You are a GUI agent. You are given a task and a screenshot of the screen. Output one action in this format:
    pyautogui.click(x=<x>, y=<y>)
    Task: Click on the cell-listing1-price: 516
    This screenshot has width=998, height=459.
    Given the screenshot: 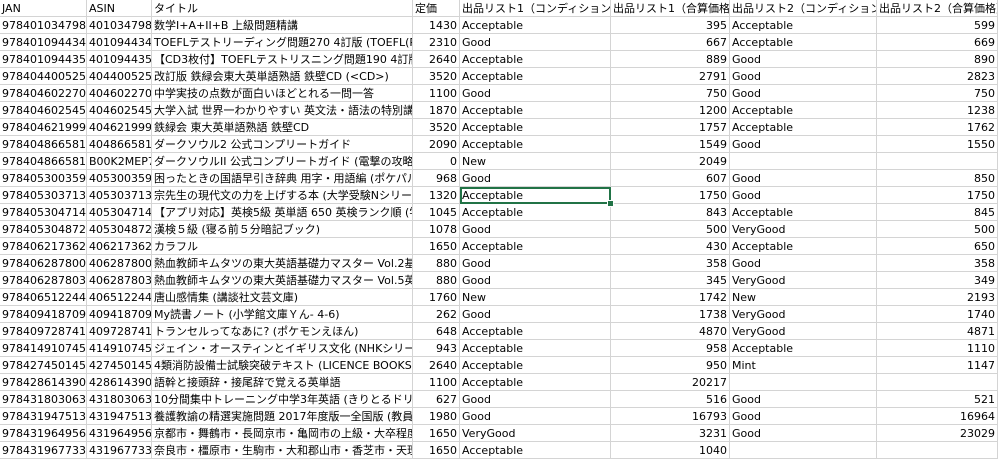 What is the action you would take?
    pyautogui.click(x=670, y=399)
    